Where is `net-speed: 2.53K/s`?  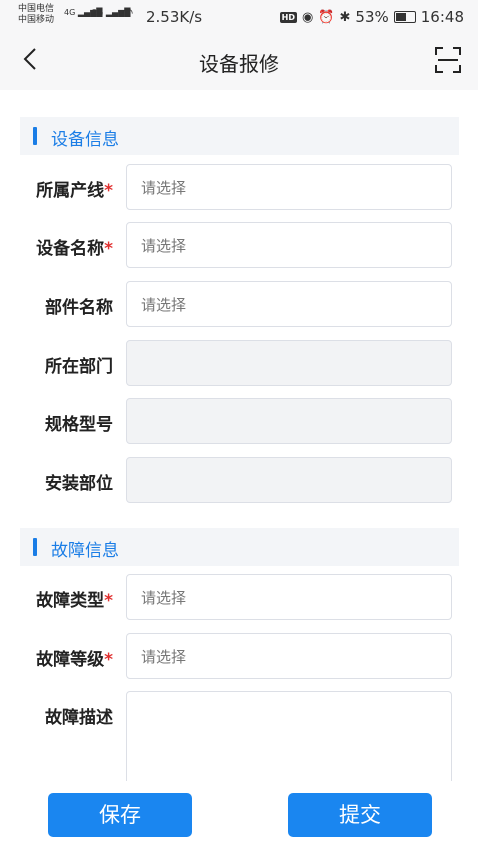 net-speed: 2.53K/s is located at coordinates (174, 17).